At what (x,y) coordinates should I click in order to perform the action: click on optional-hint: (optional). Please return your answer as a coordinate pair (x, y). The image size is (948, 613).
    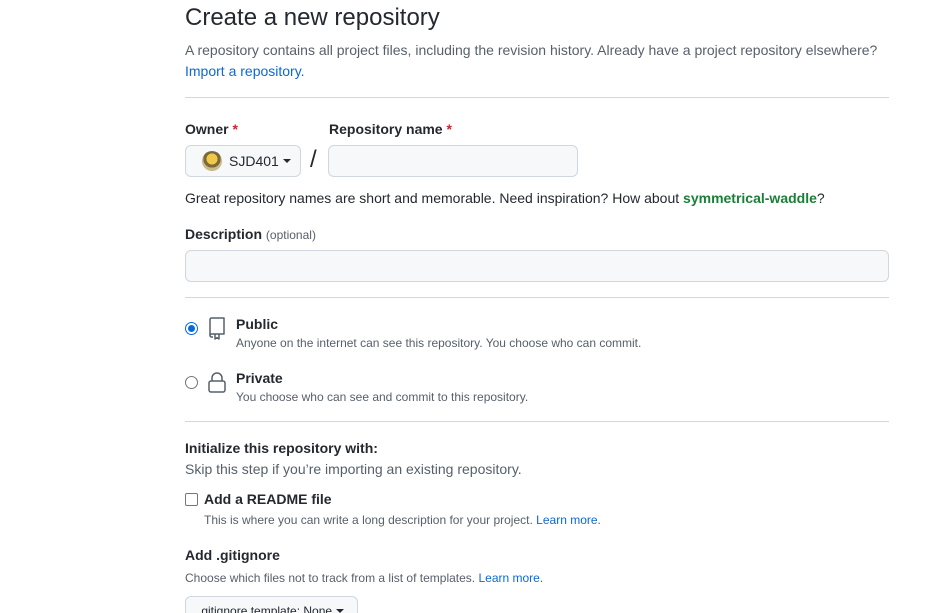
    Looking at the image, I should click on (290, 235).